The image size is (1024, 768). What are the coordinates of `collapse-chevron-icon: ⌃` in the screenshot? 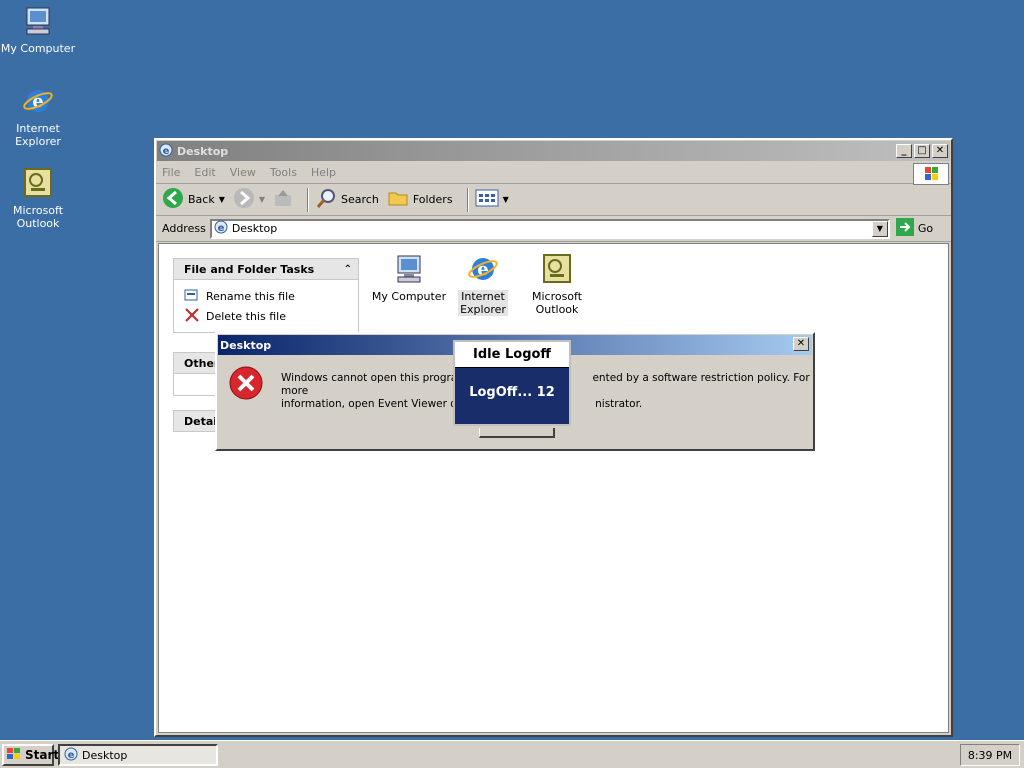 It's located at (348, 269).